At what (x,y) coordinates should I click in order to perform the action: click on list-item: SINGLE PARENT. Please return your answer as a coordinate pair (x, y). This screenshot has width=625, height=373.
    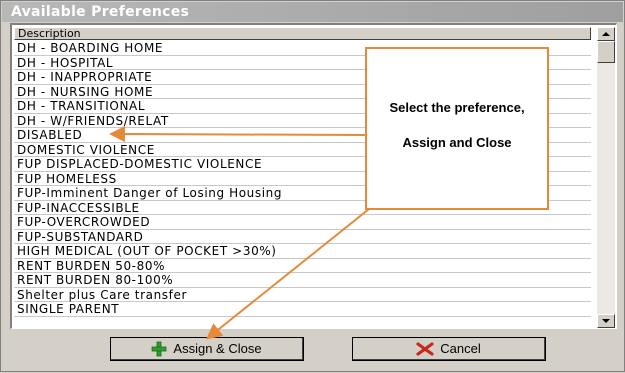
    Looking at the image, I should click on (302, 309).